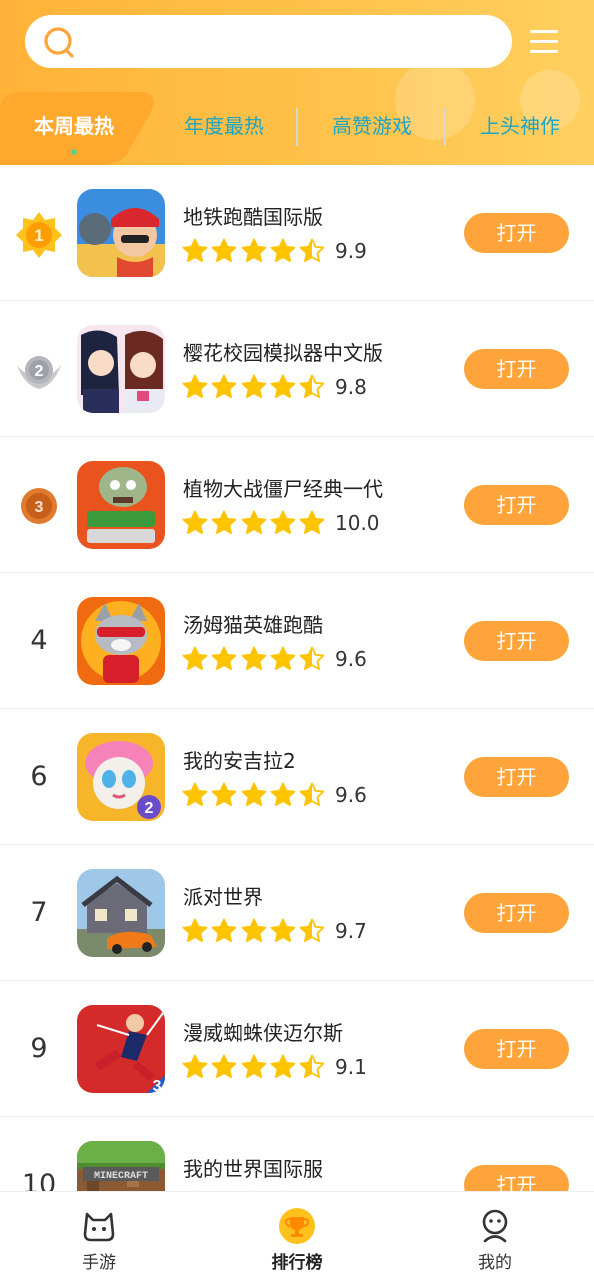 This screenshot has width=594, height=1280. Describe the element at coordinates (297, 777) in the screenshot. I see `list-item: 6 2 我的安吉拉2 9.6 打开` at that location.